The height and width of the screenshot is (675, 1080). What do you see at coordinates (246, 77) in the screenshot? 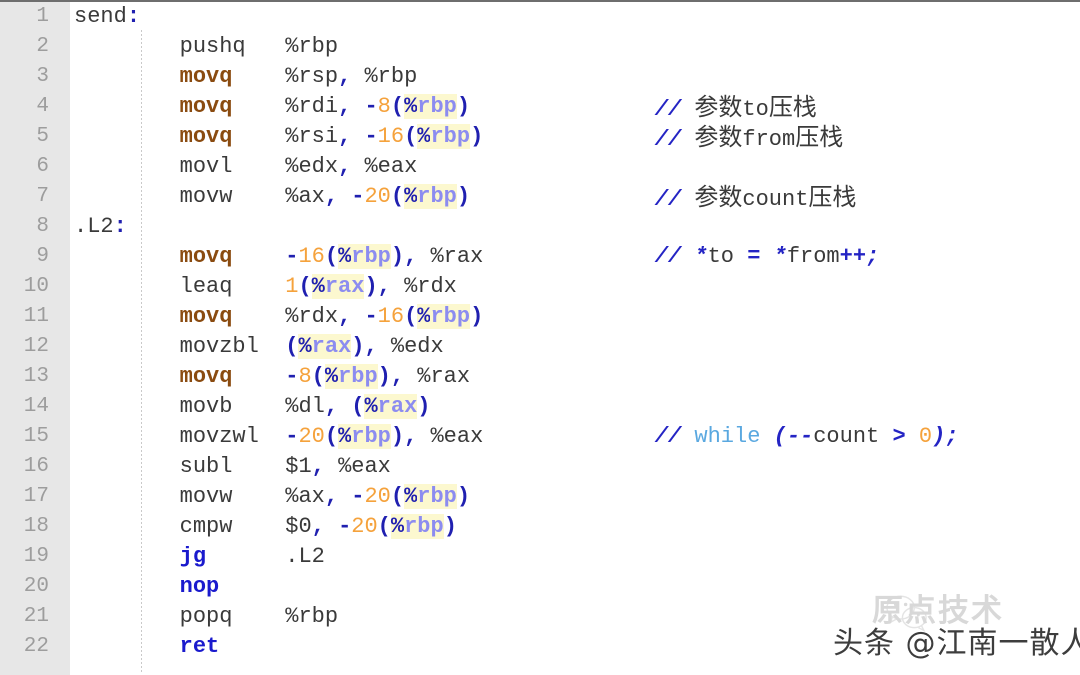
I see `code-line: movq %rsp, %rbp` at bounding box center [246, 77].